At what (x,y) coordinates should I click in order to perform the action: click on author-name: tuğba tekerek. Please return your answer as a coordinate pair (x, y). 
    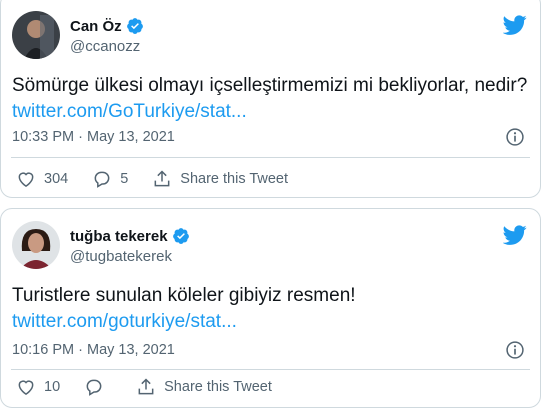
    Looking at the image, I should click on (130, 236).